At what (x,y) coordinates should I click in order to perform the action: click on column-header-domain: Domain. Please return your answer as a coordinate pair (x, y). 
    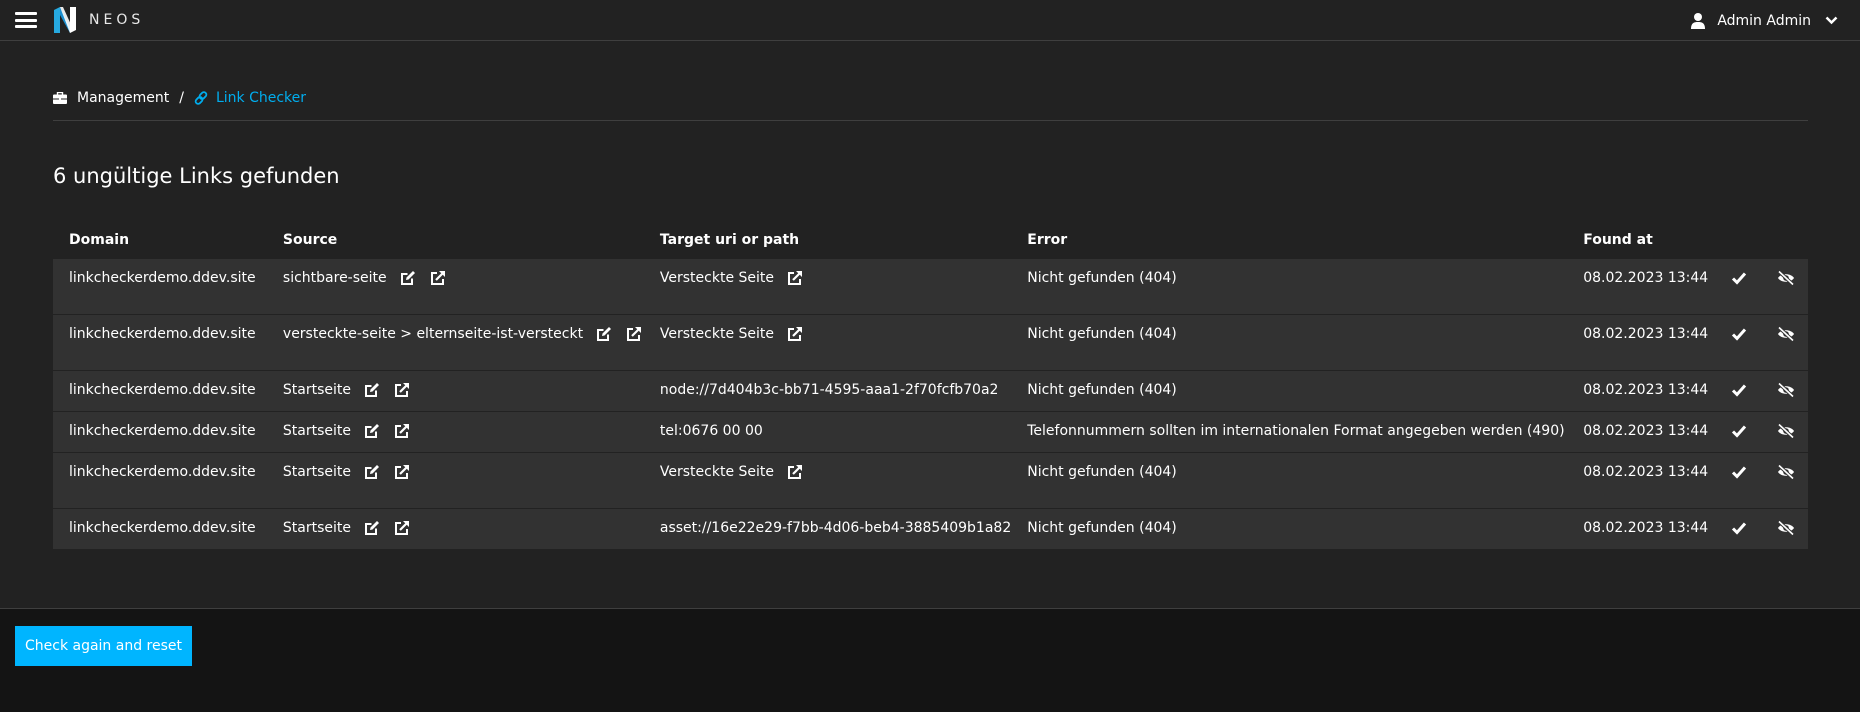
    Looking at the image, I should click on (99, 239).